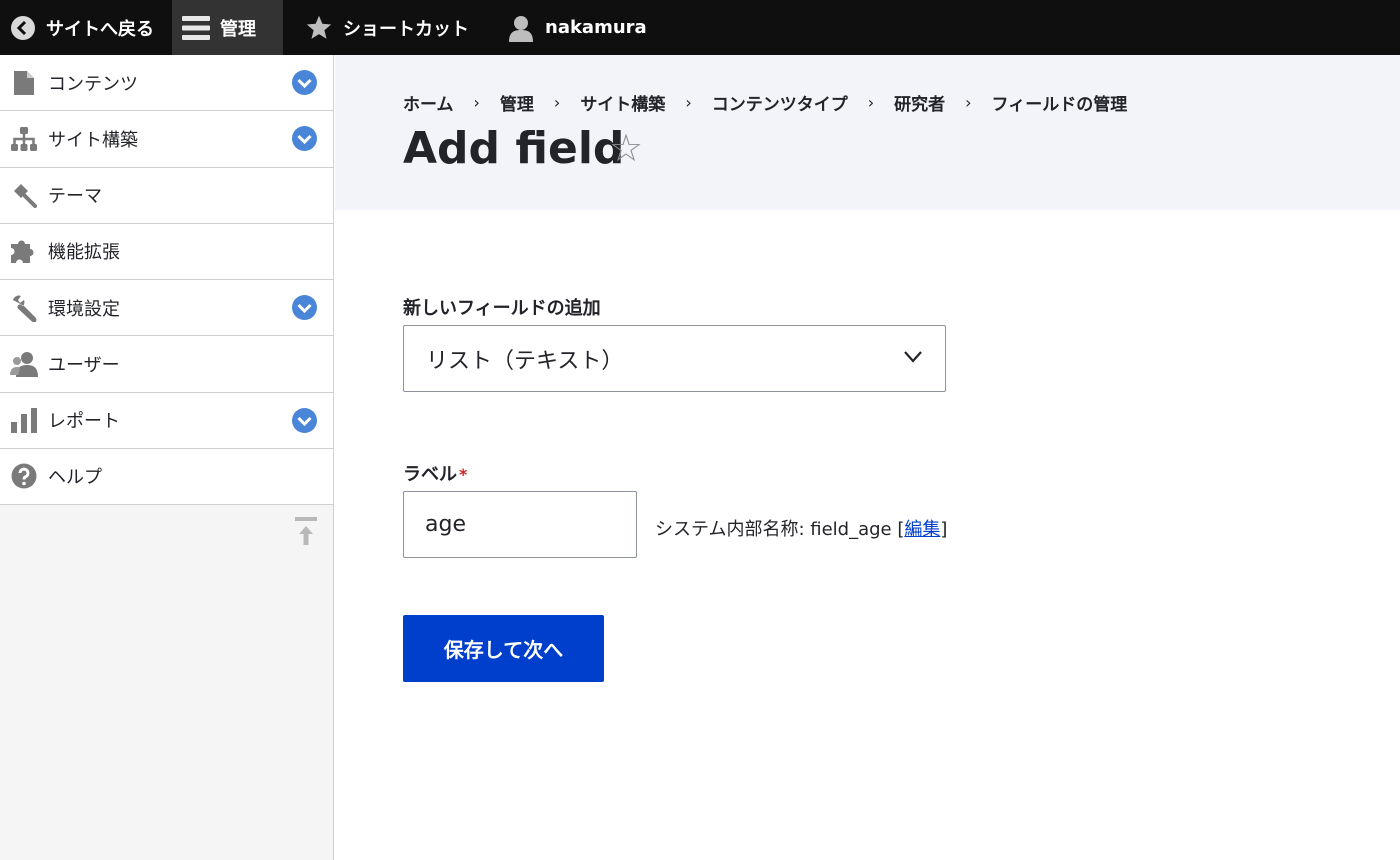 The height and width of the screenshot is (860, 1400). Describe the element at coordinates (84, 365) in the screenshot. I see `sidebar-item-label: ユーザー` at that location.